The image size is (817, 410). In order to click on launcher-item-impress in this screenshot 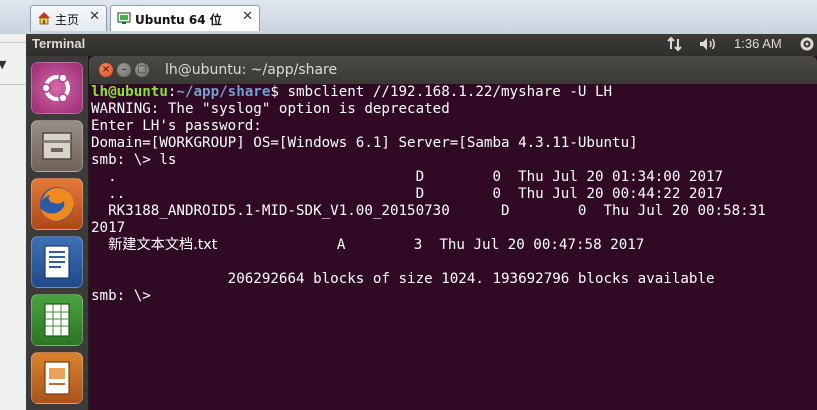, I will do `click(57, 378)`.